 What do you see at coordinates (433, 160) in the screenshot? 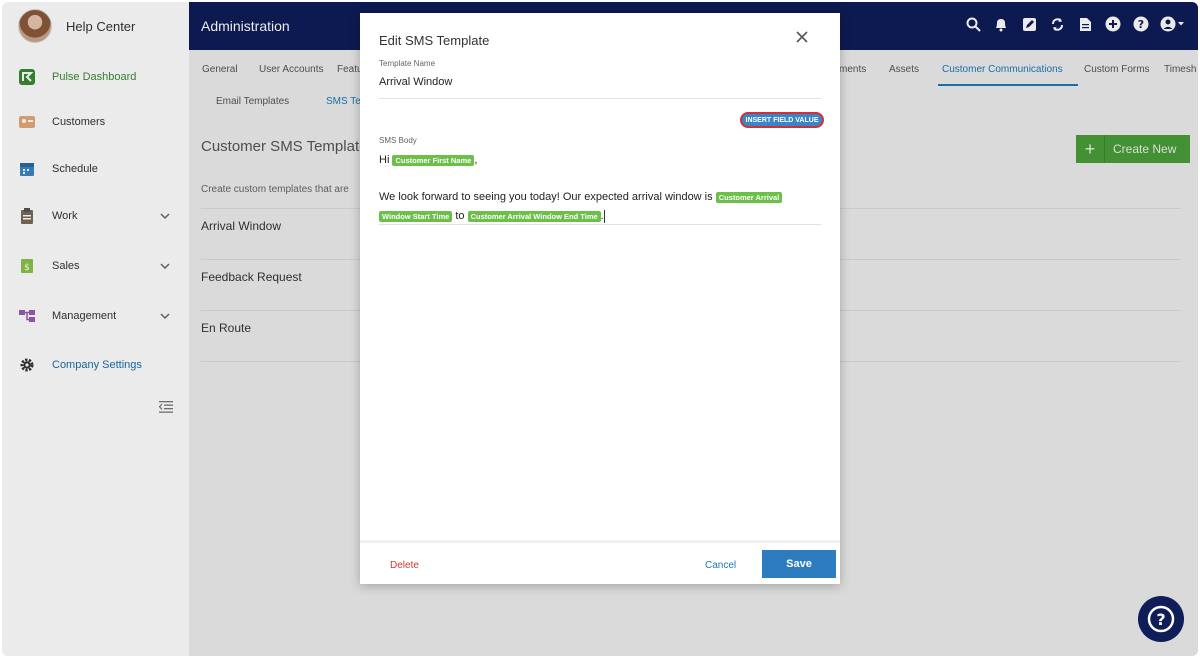
I see `field-chip-first-name: Customer First Name` at bounding box center [433, 160].